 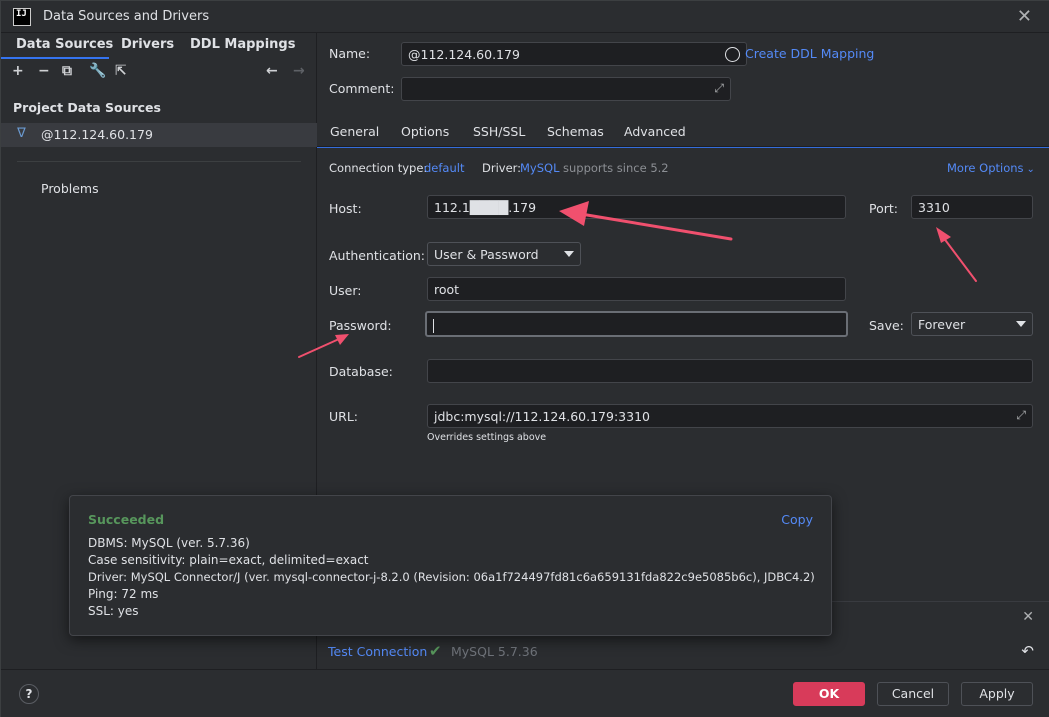 I want to click on dialog-footer: ? OK Cancel Apply, so click(x=525, y=693).